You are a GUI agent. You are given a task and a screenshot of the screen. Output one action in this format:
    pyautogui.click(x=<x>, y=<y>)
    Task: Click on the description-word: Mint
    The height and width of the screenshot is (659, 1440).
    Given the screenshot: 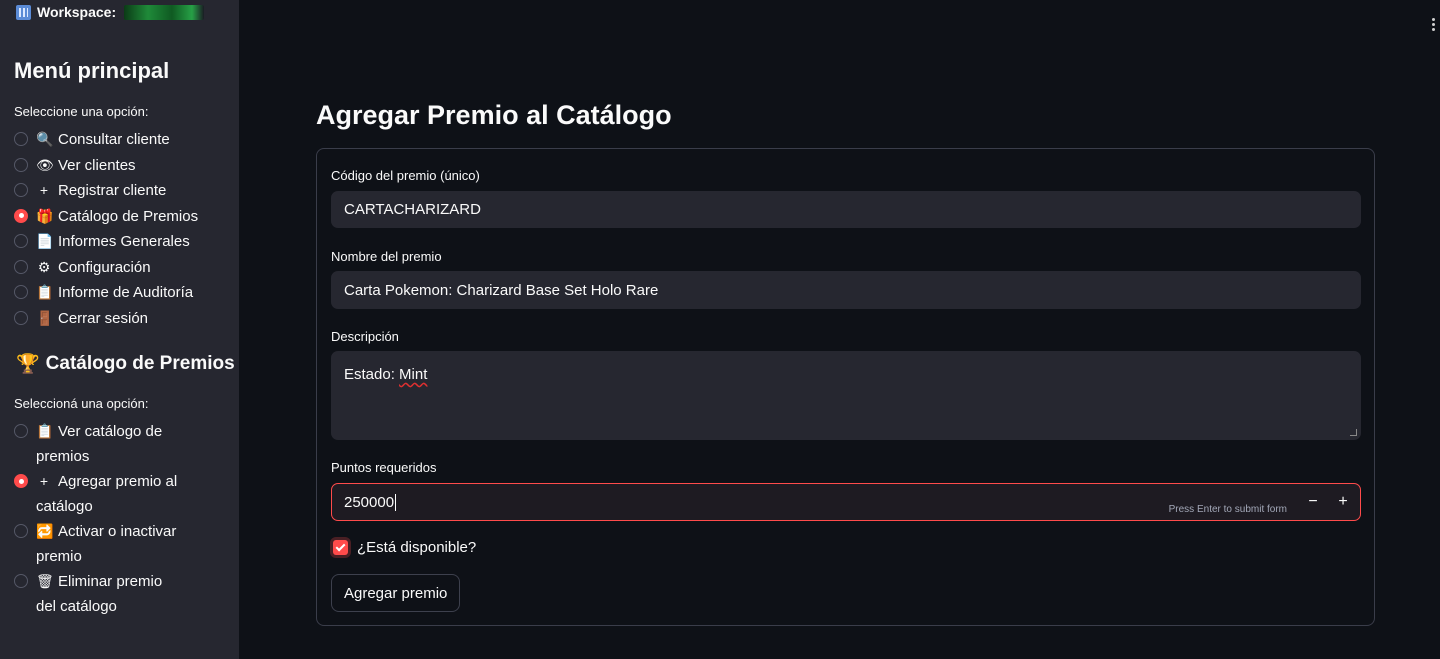 What is the action you would take?
    pyautogui.click(x=413, y=374)
    